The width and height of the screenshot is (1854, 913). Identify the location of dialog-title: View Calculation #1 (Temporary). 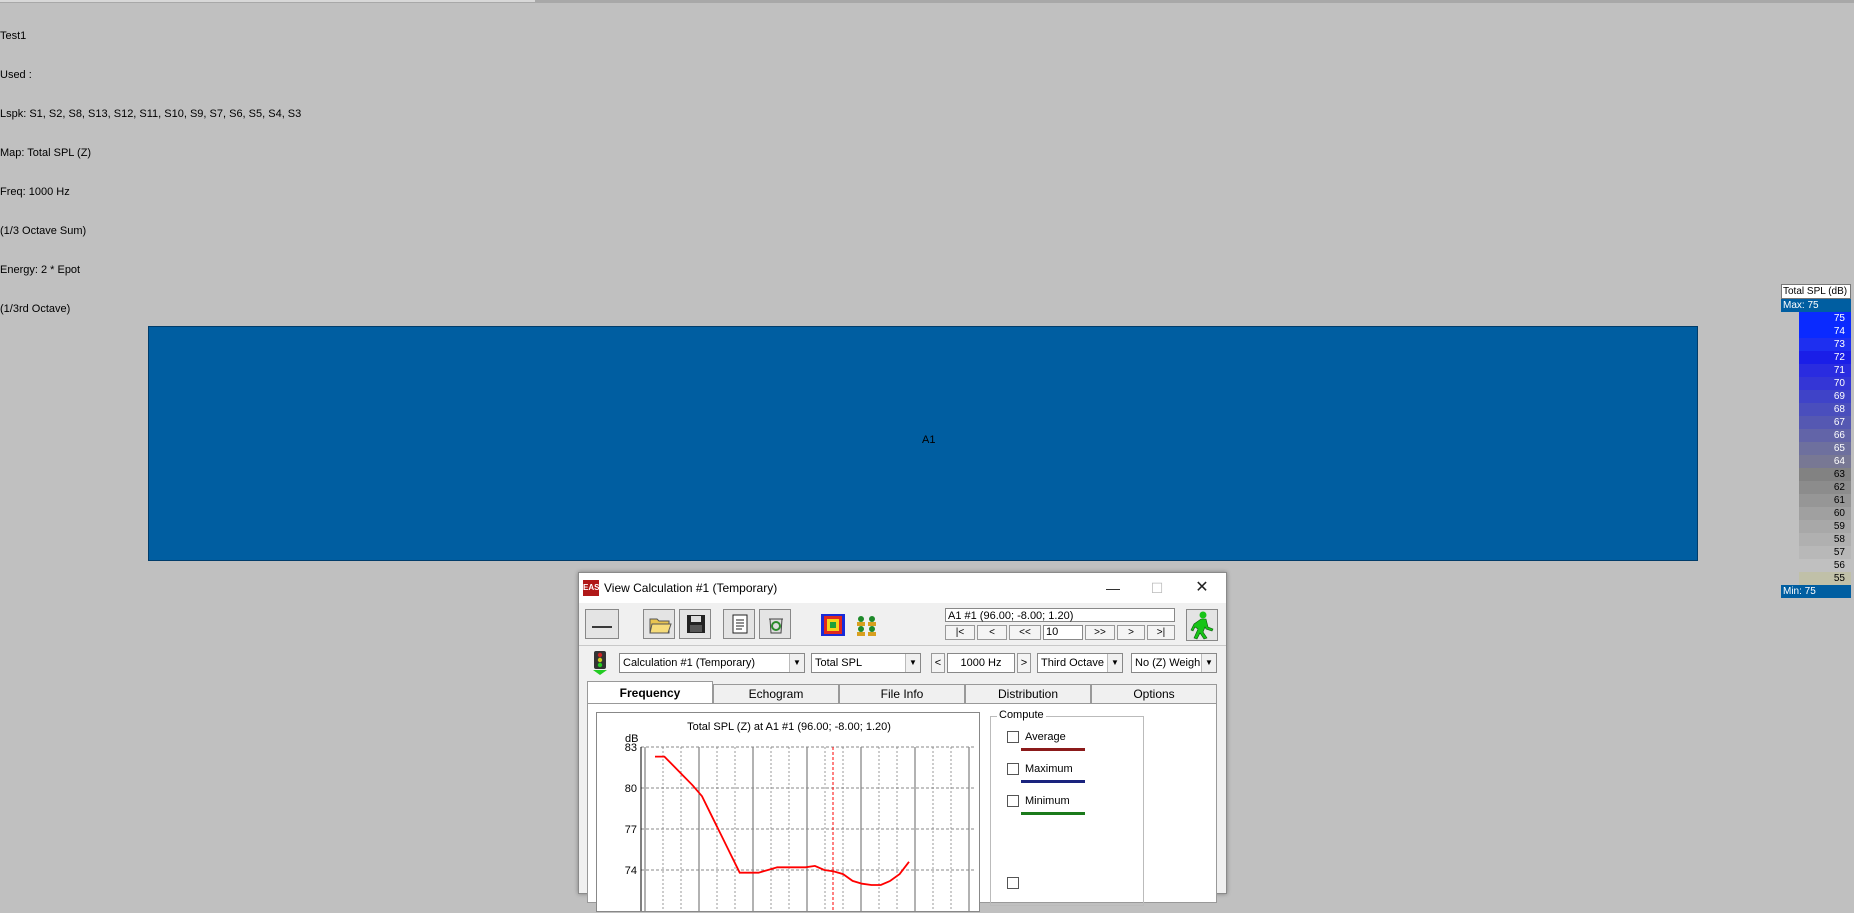
(691, 588).